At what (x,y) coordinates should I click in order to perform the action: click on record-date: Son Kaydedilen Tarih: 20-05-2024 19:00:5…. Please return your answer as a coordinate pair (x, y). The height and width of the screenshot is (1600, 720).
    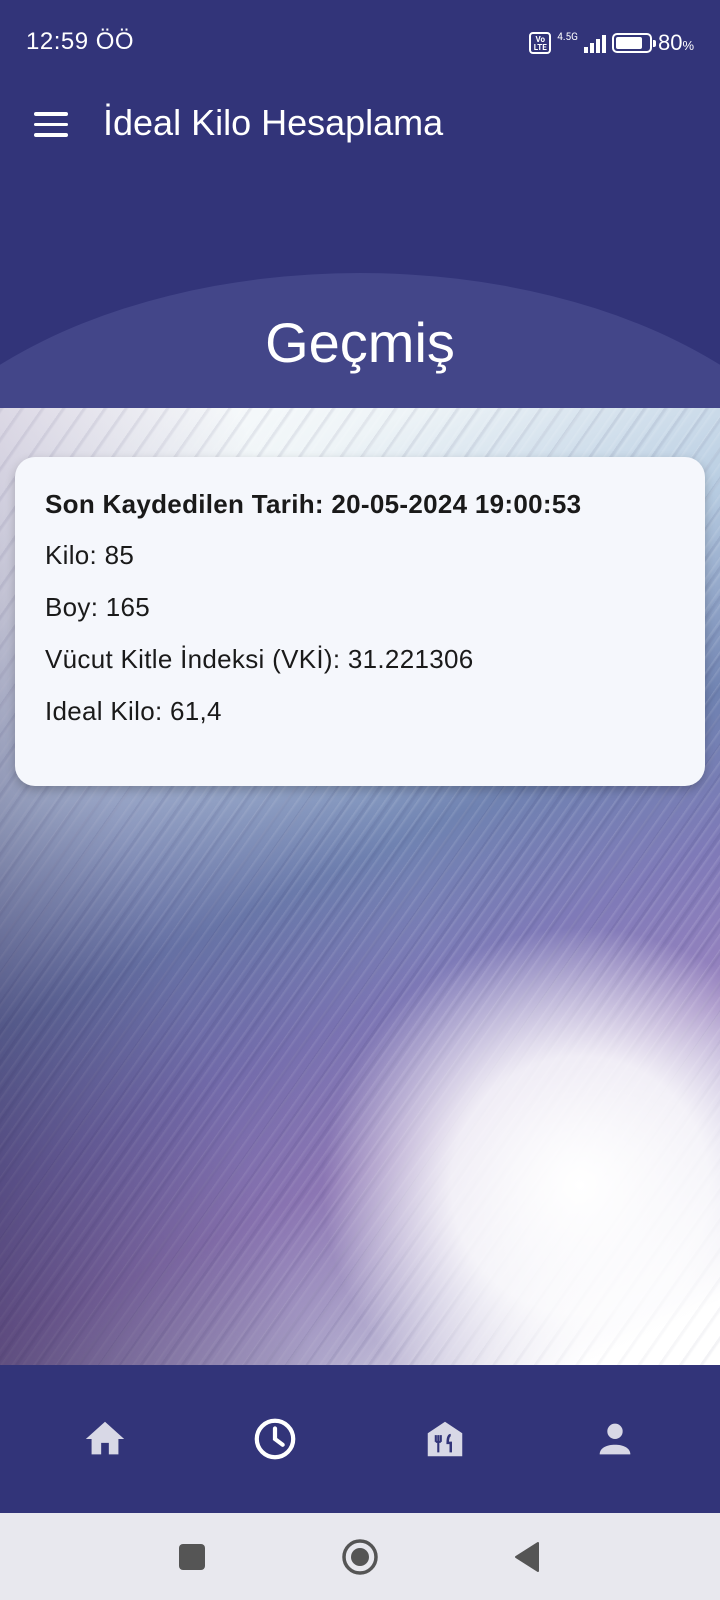
    Looking at the image, I should click on (313, 504).